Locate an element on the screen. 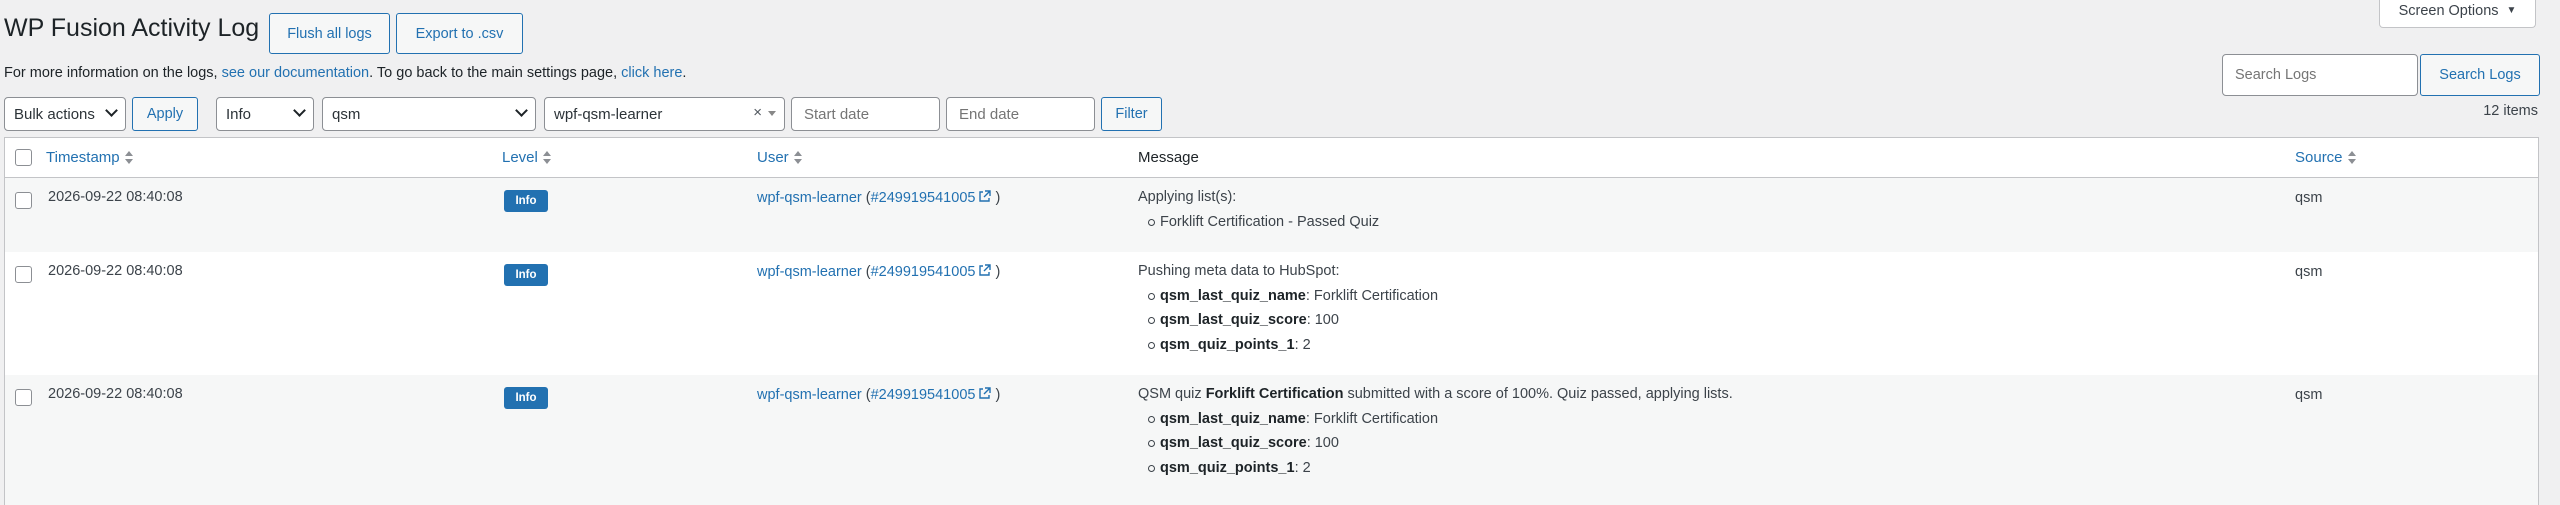  table-header: Timestamp Level User Message Source is located at coordinates (1271, 158).